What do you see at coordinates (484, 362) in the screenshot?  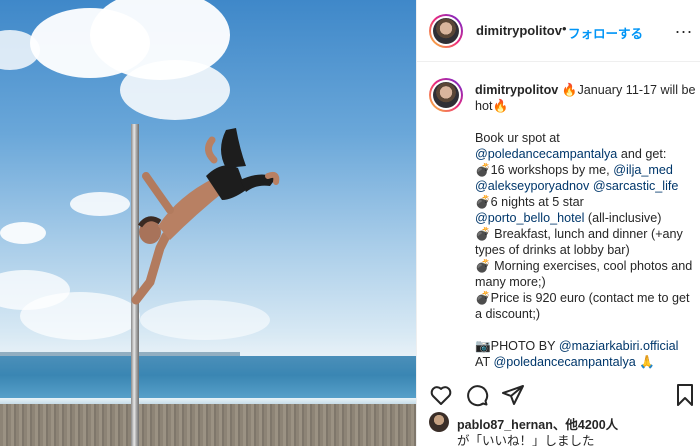 I see `caption-line: AT` at bounding box center [484, 362].